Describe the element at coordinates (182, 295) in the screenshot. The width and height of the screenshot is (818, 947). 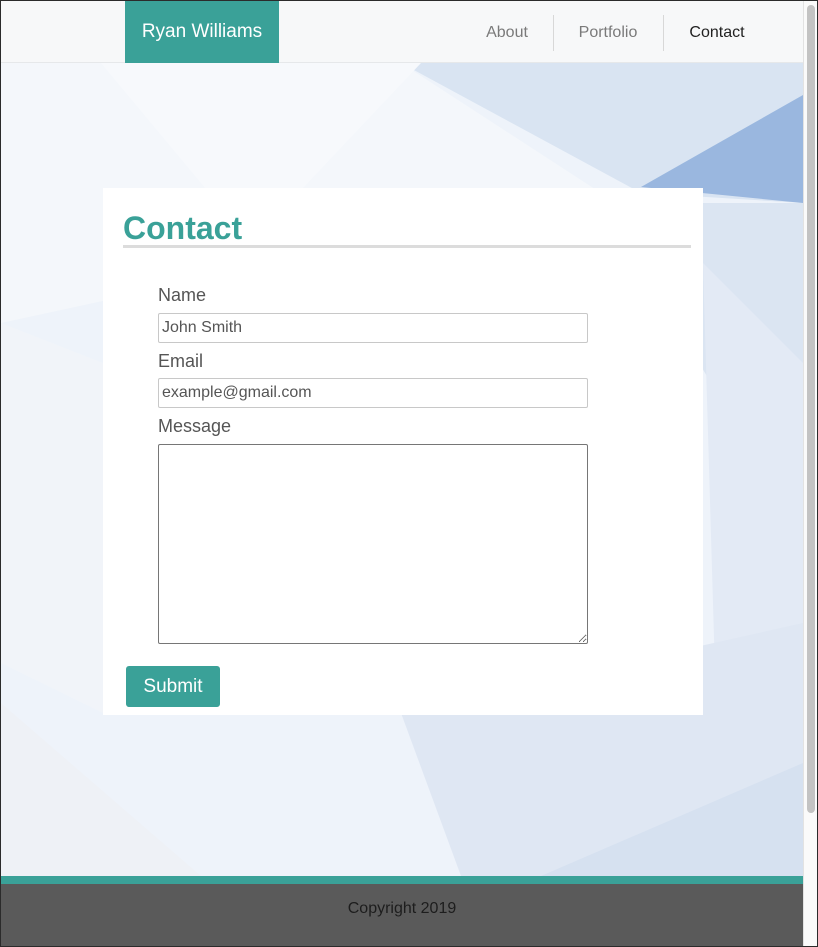
I see `name-label: Name` at that location.